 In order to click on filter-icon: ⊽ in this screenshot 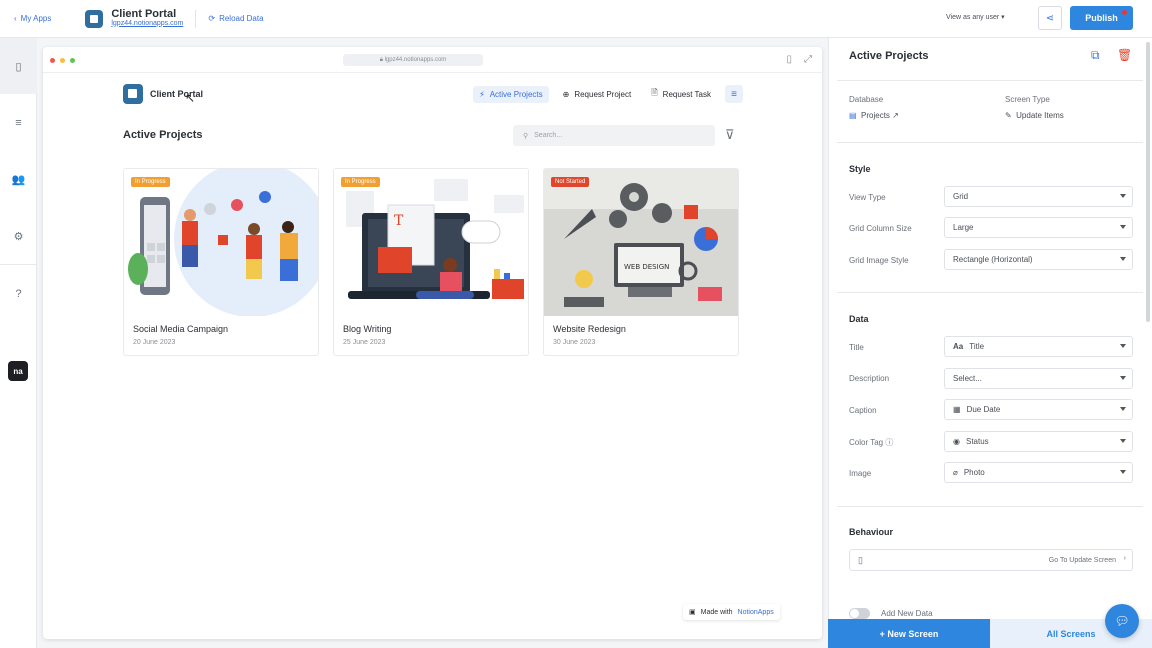, I will do `click(730, 135)`.